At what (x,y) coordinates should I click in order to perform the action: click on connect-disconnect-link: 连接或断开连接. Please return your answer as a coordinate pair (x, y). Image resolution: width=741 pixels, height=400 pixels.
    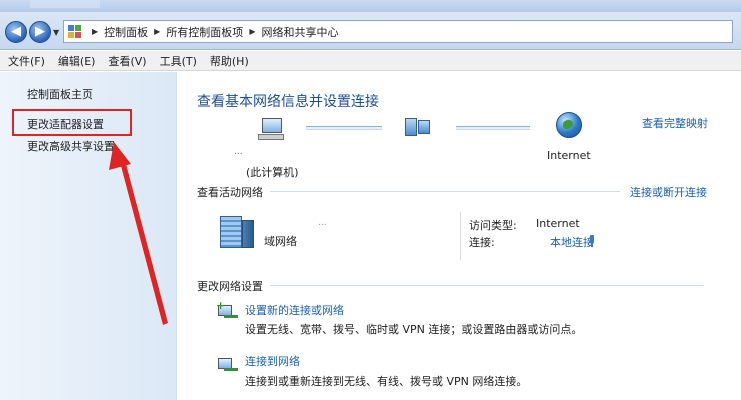
    Looking at the image, I should click on (668, 192).